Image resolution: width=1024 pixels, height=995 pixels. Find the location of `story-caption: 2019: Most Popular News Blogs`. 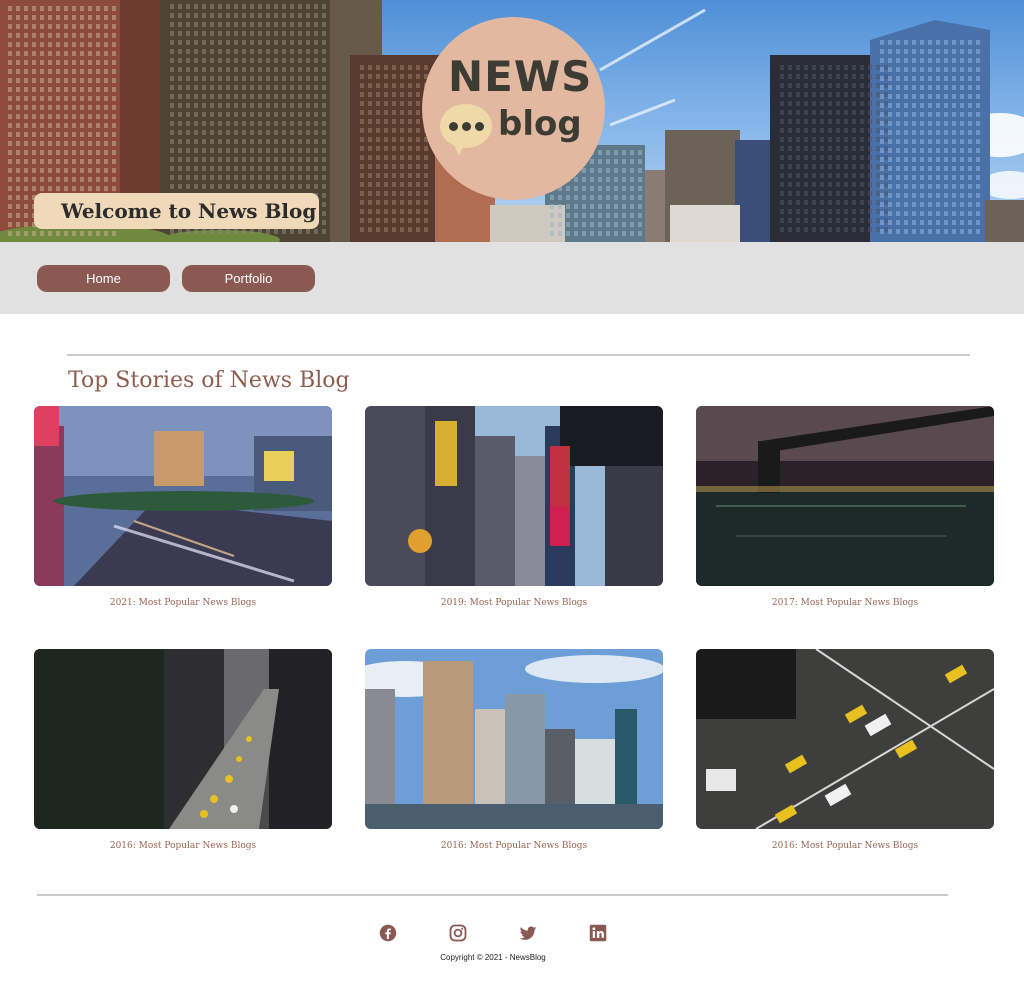

story-caption: 2019: Most Popular News Blogs is located at coordinates (514, 603).